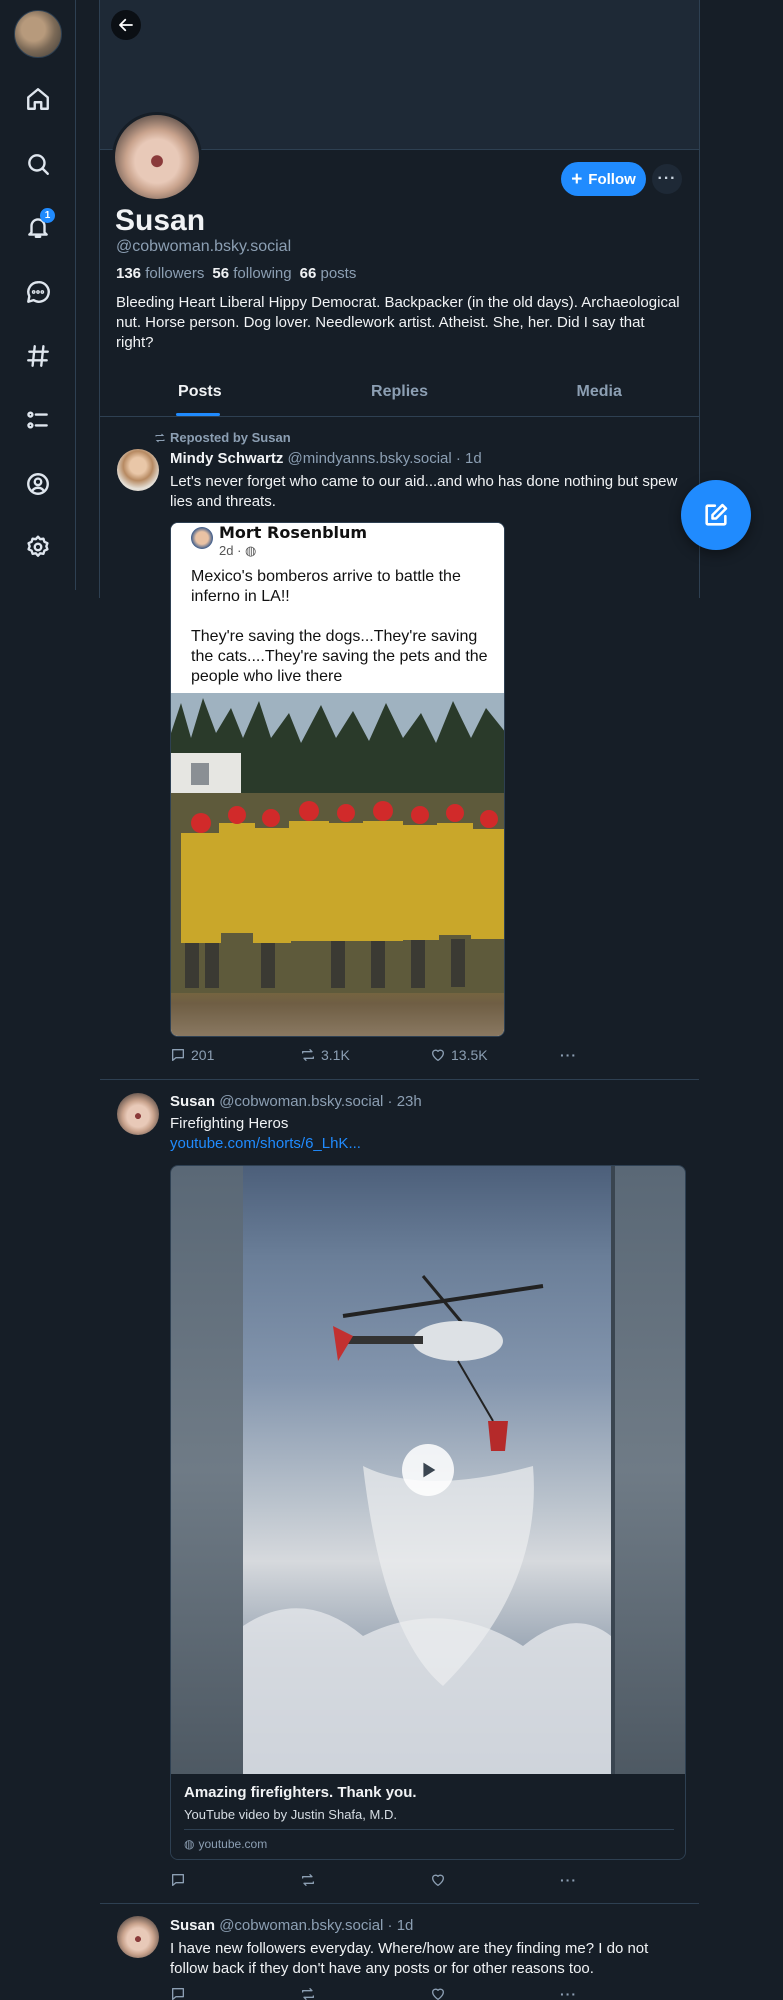 The width and height of the screenshot is (783, 2000). Describe the element at coordinates (229, 1123) in the screenshot. I see `post-text: Firefighting Heros` at that location.